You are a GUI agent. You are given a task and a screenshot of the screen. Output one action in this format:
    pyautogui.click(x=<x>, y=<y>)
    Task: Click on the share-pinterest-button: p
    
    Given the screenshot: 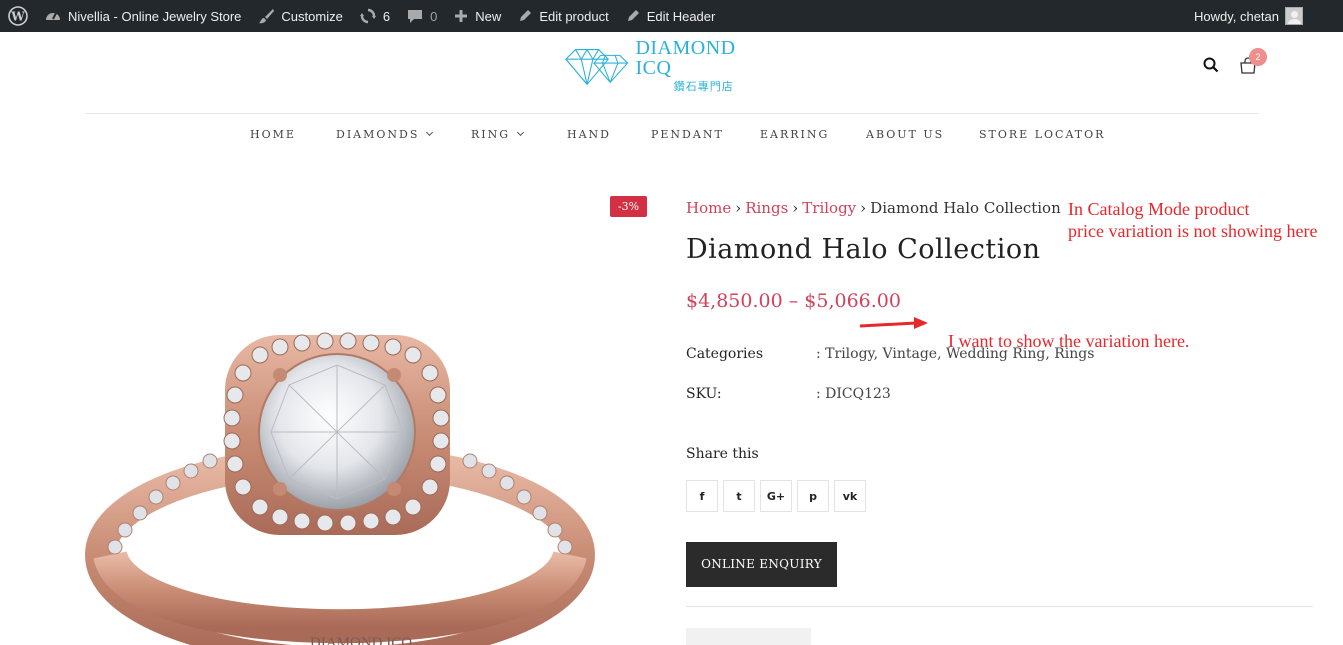 What is the action you would take?
    pyautogui.click(x=813, y=496)
    